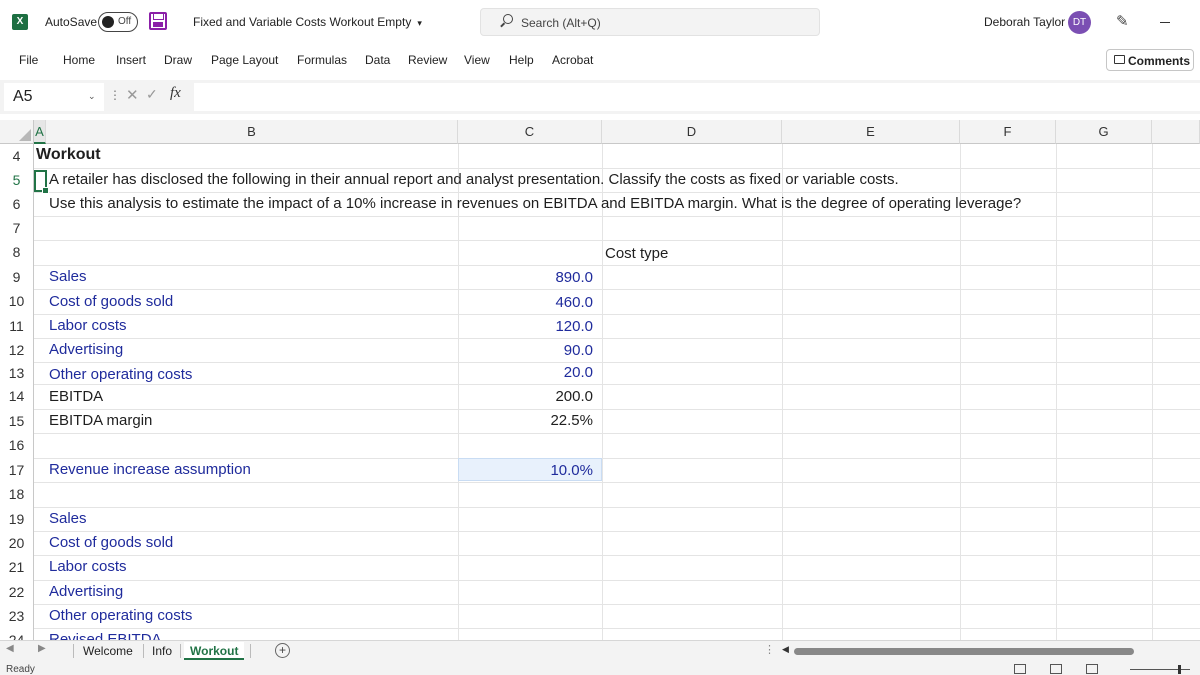 The width and height of the screenshot is (1200, 675). I want to click on cell-c11: 120.0, so click(525, 326).